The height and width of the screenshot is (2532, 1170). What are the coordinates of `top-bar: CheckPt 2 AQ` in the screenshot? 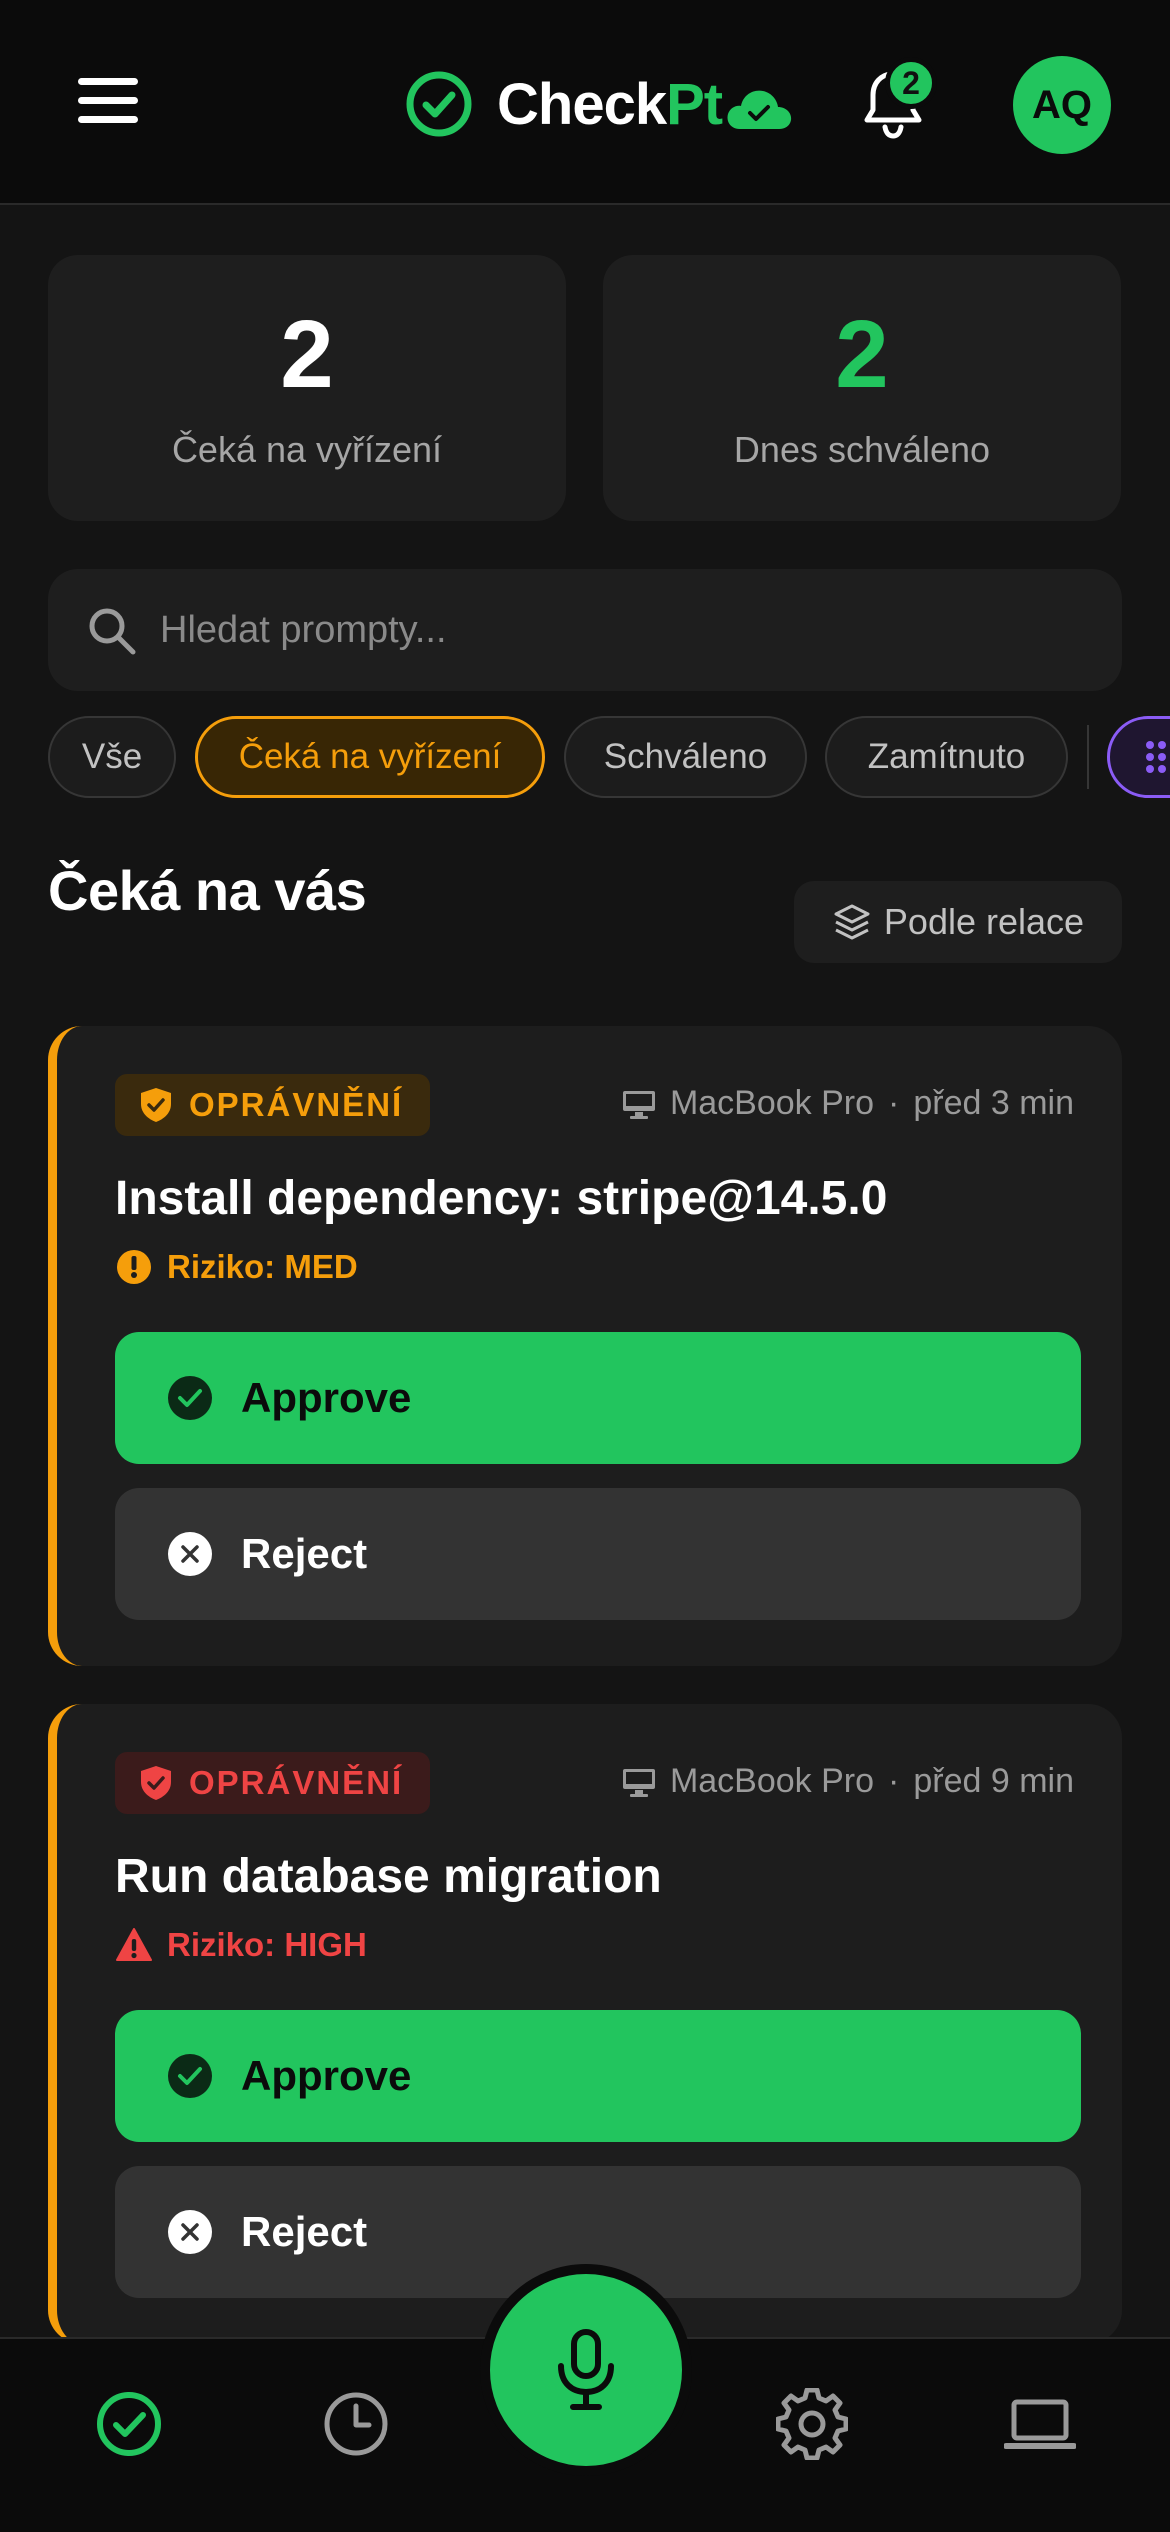 It's located at (585, 102).